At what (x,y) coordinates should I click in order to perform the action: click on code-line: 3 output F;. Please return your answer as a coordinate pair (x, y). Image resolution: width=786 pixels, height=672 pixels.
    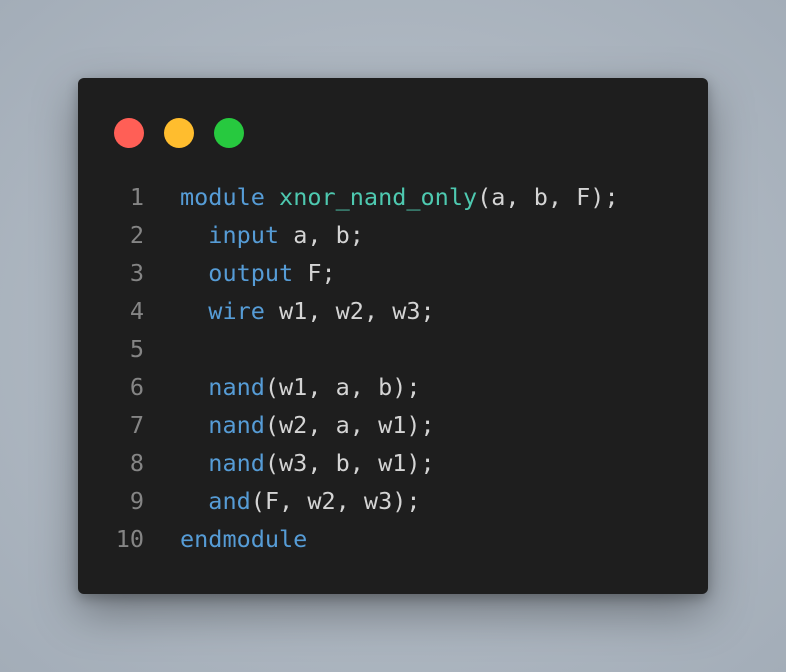
    Looking at the image, I should click on (393, 273).